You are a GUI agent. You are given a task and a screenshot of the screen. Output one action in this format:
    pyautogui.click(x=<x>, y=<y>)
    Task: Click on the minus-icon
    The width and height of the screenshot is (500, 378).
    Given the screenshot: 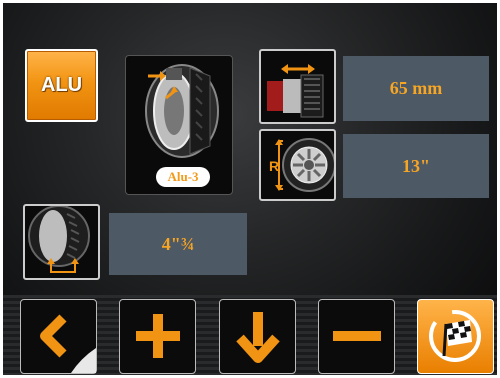 What is the action you would take?
    pyautogui.click(x=357, y=336)
    